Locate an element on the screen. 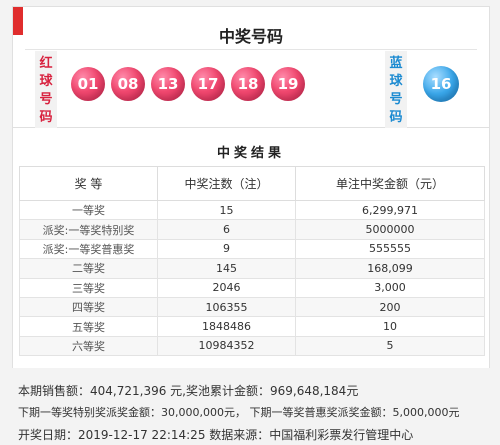 Image resolution: width=500 pixels, height=445 pixels. prize-level: 派奖:一等奖普惠奖 is located at coordinates (88, 249).